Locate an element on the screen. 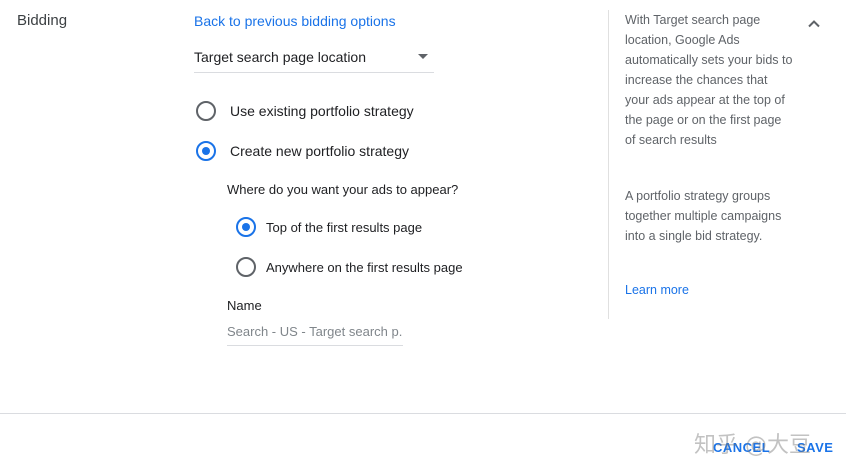  radio-label: Anywhere on the first results page is located at coordinates (364, 267).